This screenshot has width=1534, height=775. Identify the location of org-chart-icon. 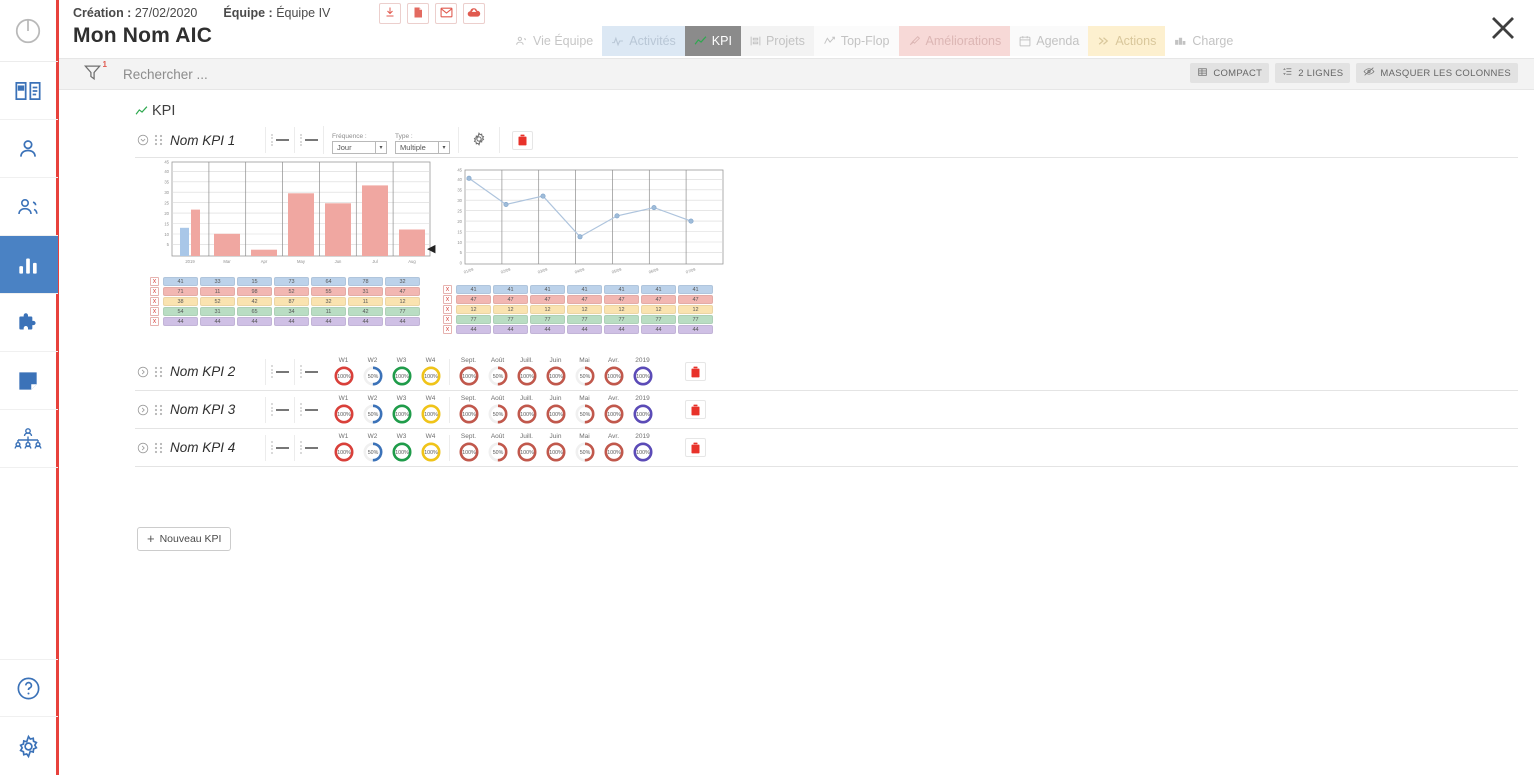
(29, 439).